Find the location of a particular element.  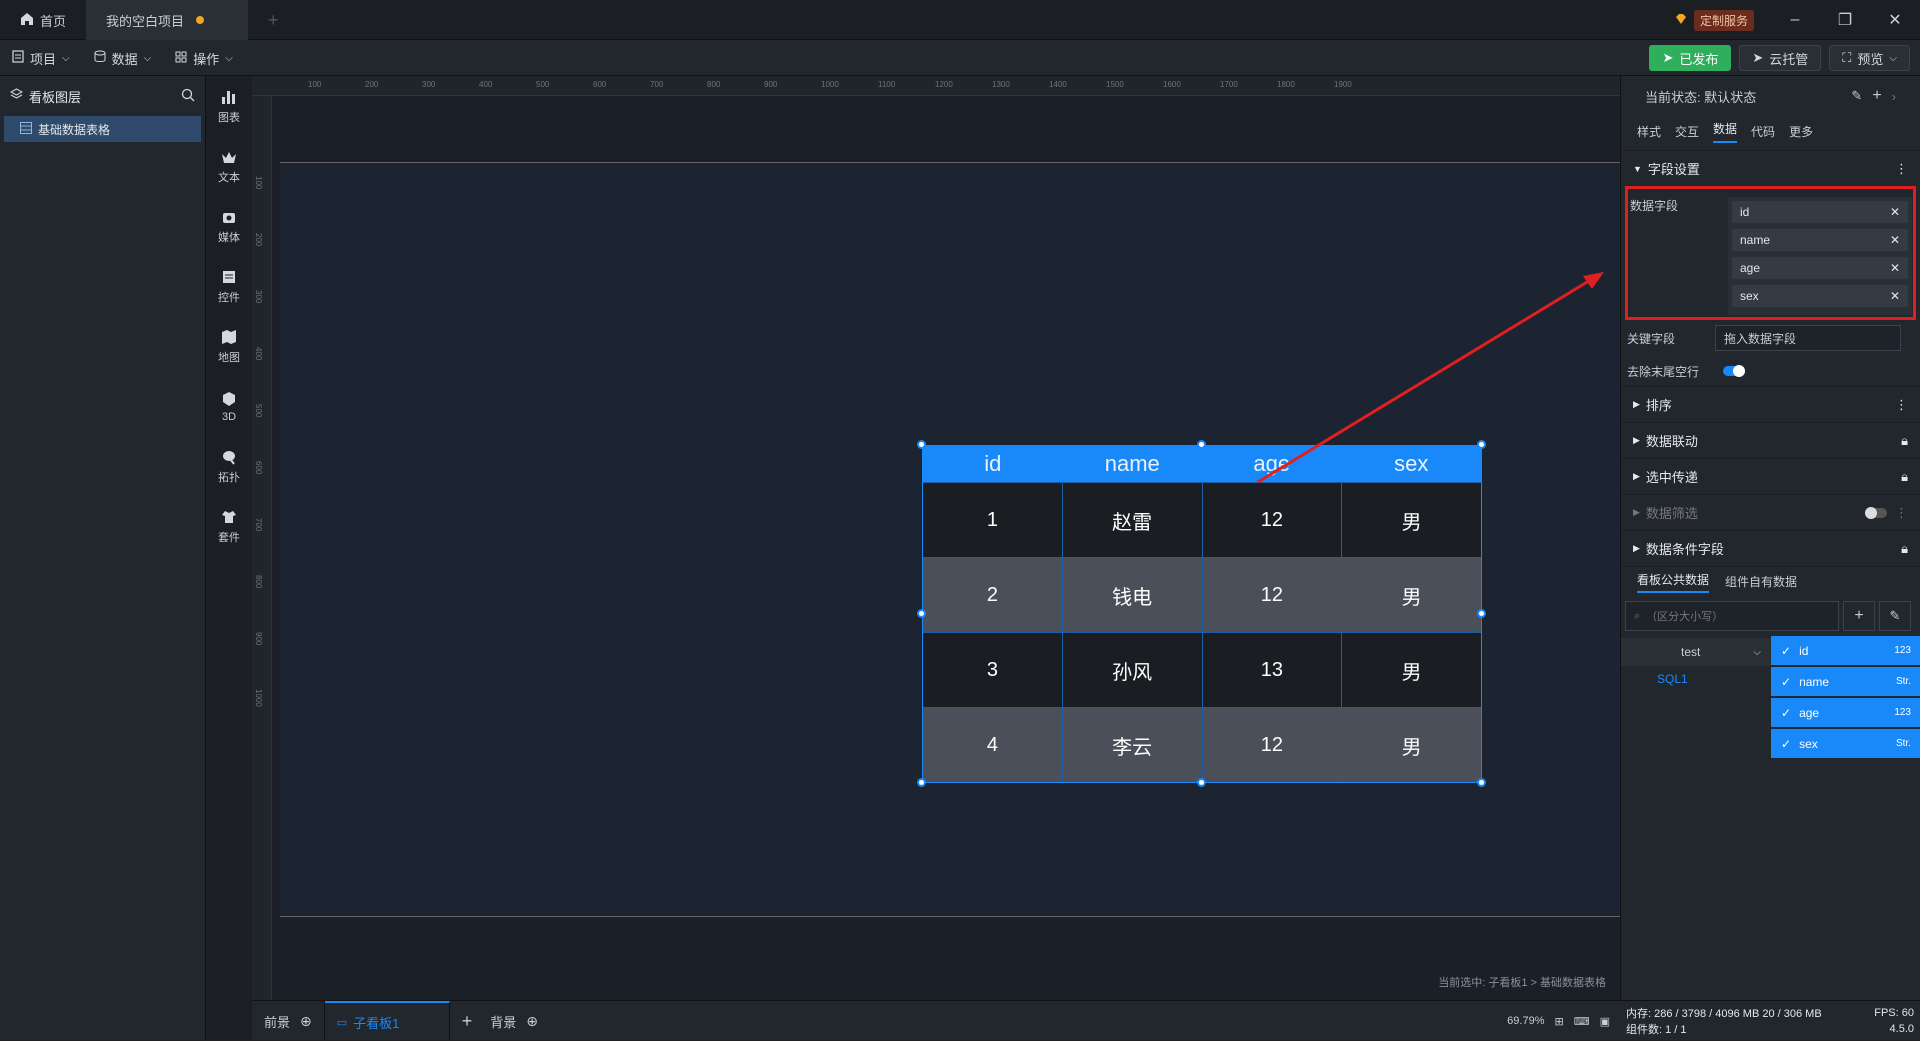

publish-button: ➤ 已发布 is located at coordinates (1690, 58).